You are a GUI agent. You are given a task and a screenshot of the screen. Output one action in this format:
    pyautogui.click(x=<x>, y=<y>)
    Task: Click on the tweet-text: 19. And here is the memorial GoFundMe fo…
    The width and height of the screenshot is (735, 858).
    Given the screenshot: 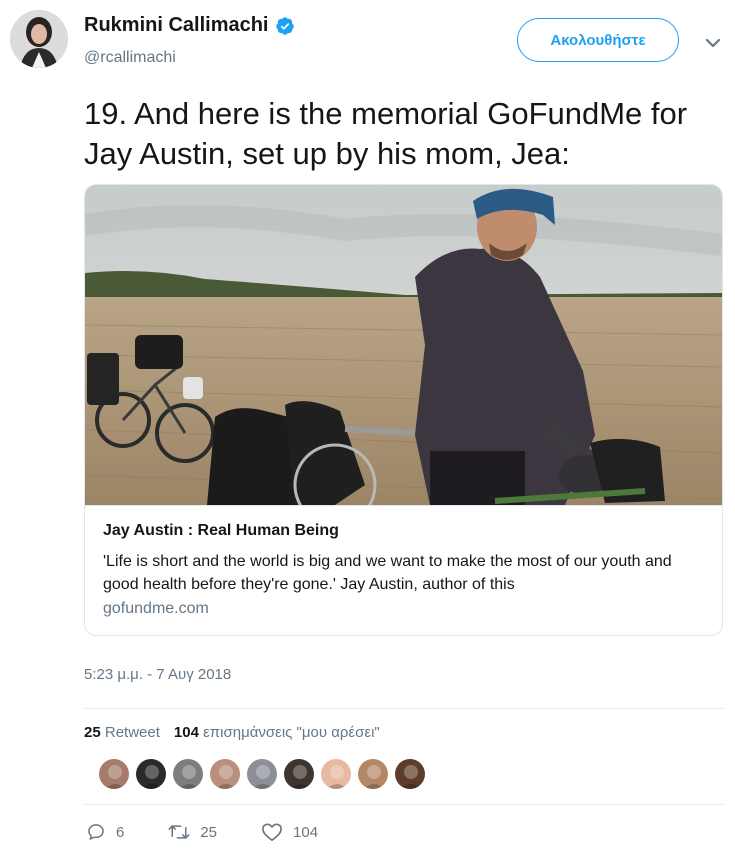 What is the action you would take?
    pyautogui.click(x=386, y=133)
    